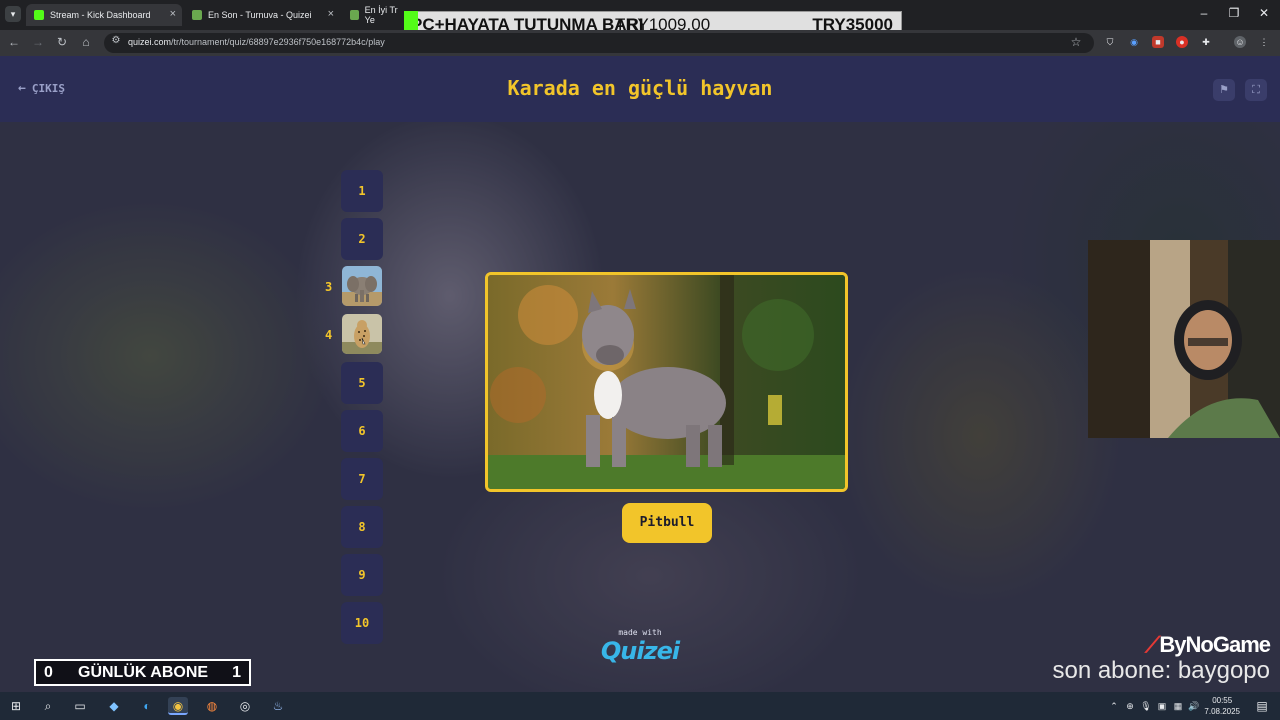 The width and height of the screenshot is (1280, 720). I want to click on red-extension-icon: ■, so click(1158, 42).